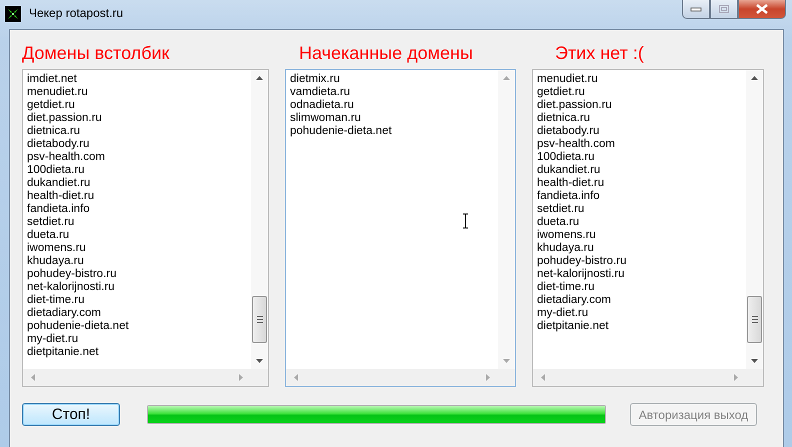 This screenshot has height=447, width=792. I want to click on column-heading: Этих нет :(, so click(599, 53).